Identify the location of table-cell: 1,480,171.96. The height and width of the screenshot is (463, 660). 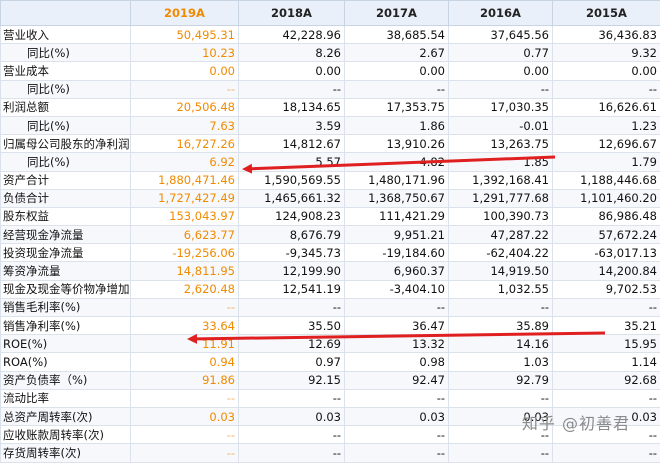
(397, 180).